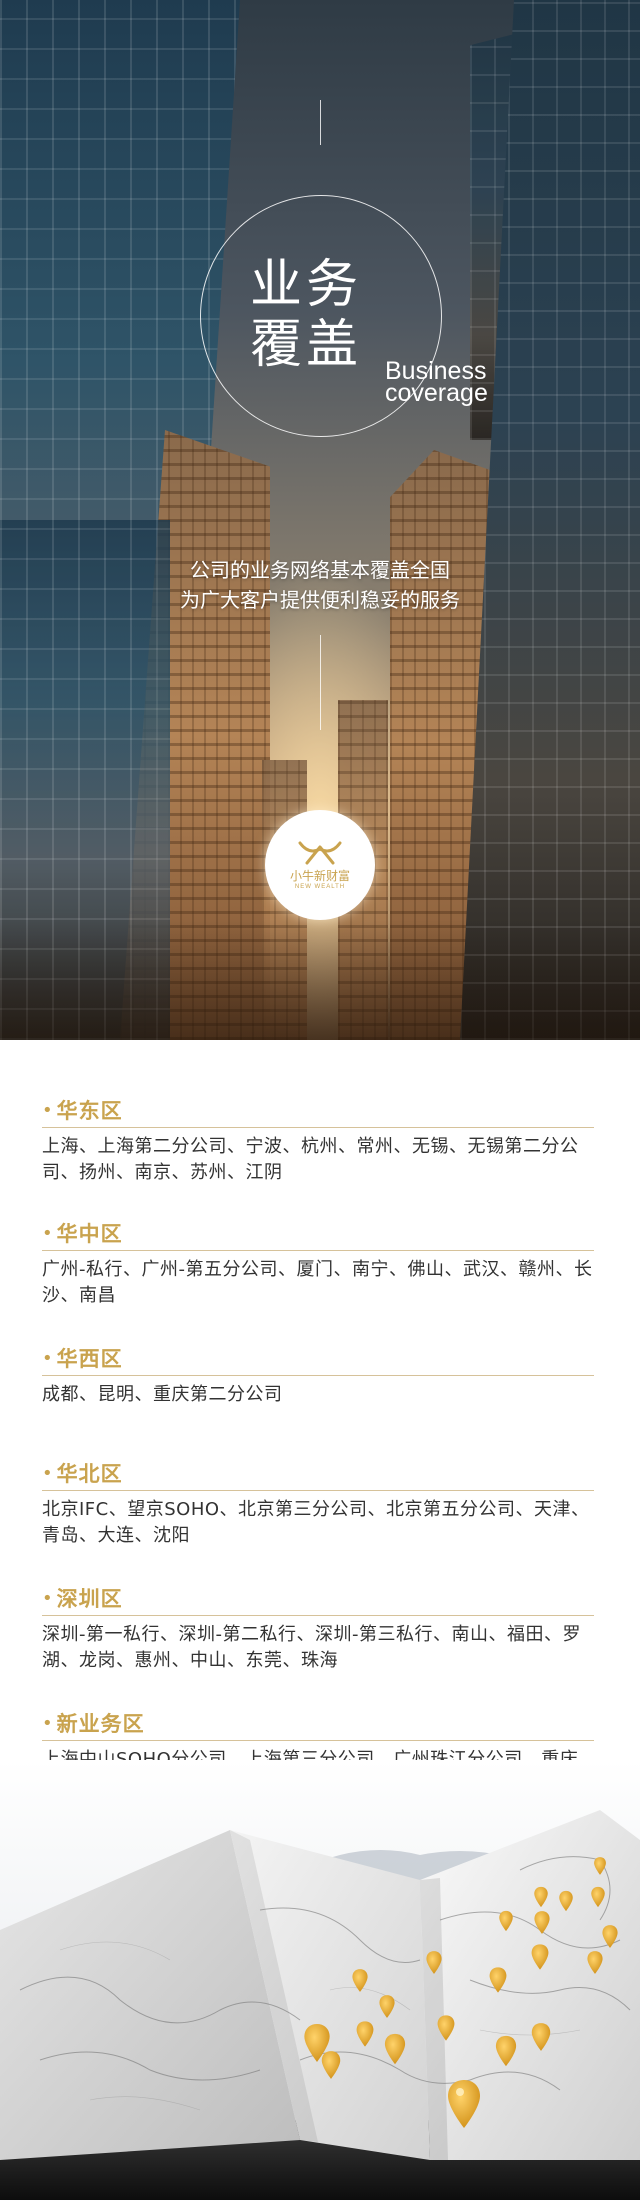 The height and width of the screenshot is (2200, 640). Describe the element at coordinates (89, 1474) in the screenshot. I see `region-name: 华北区` at that location.